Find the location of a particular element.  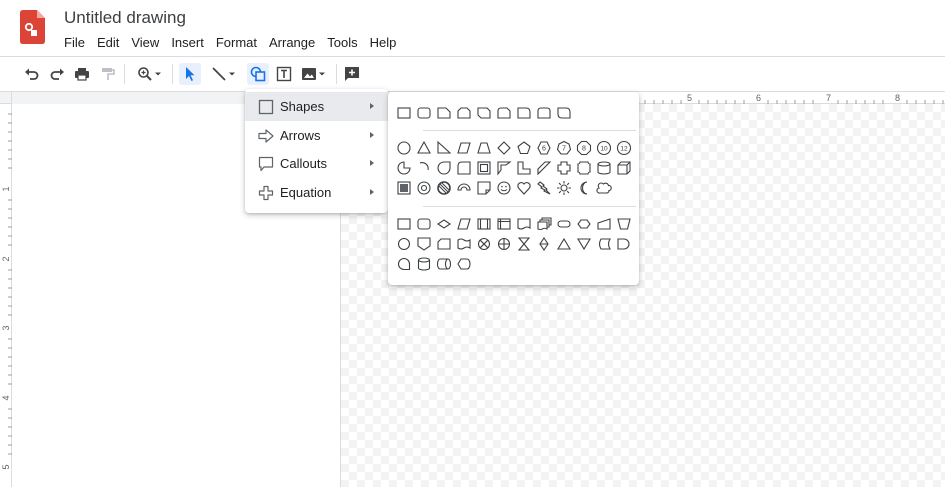

pie-shape-icon is located at coordinates (404, 168).